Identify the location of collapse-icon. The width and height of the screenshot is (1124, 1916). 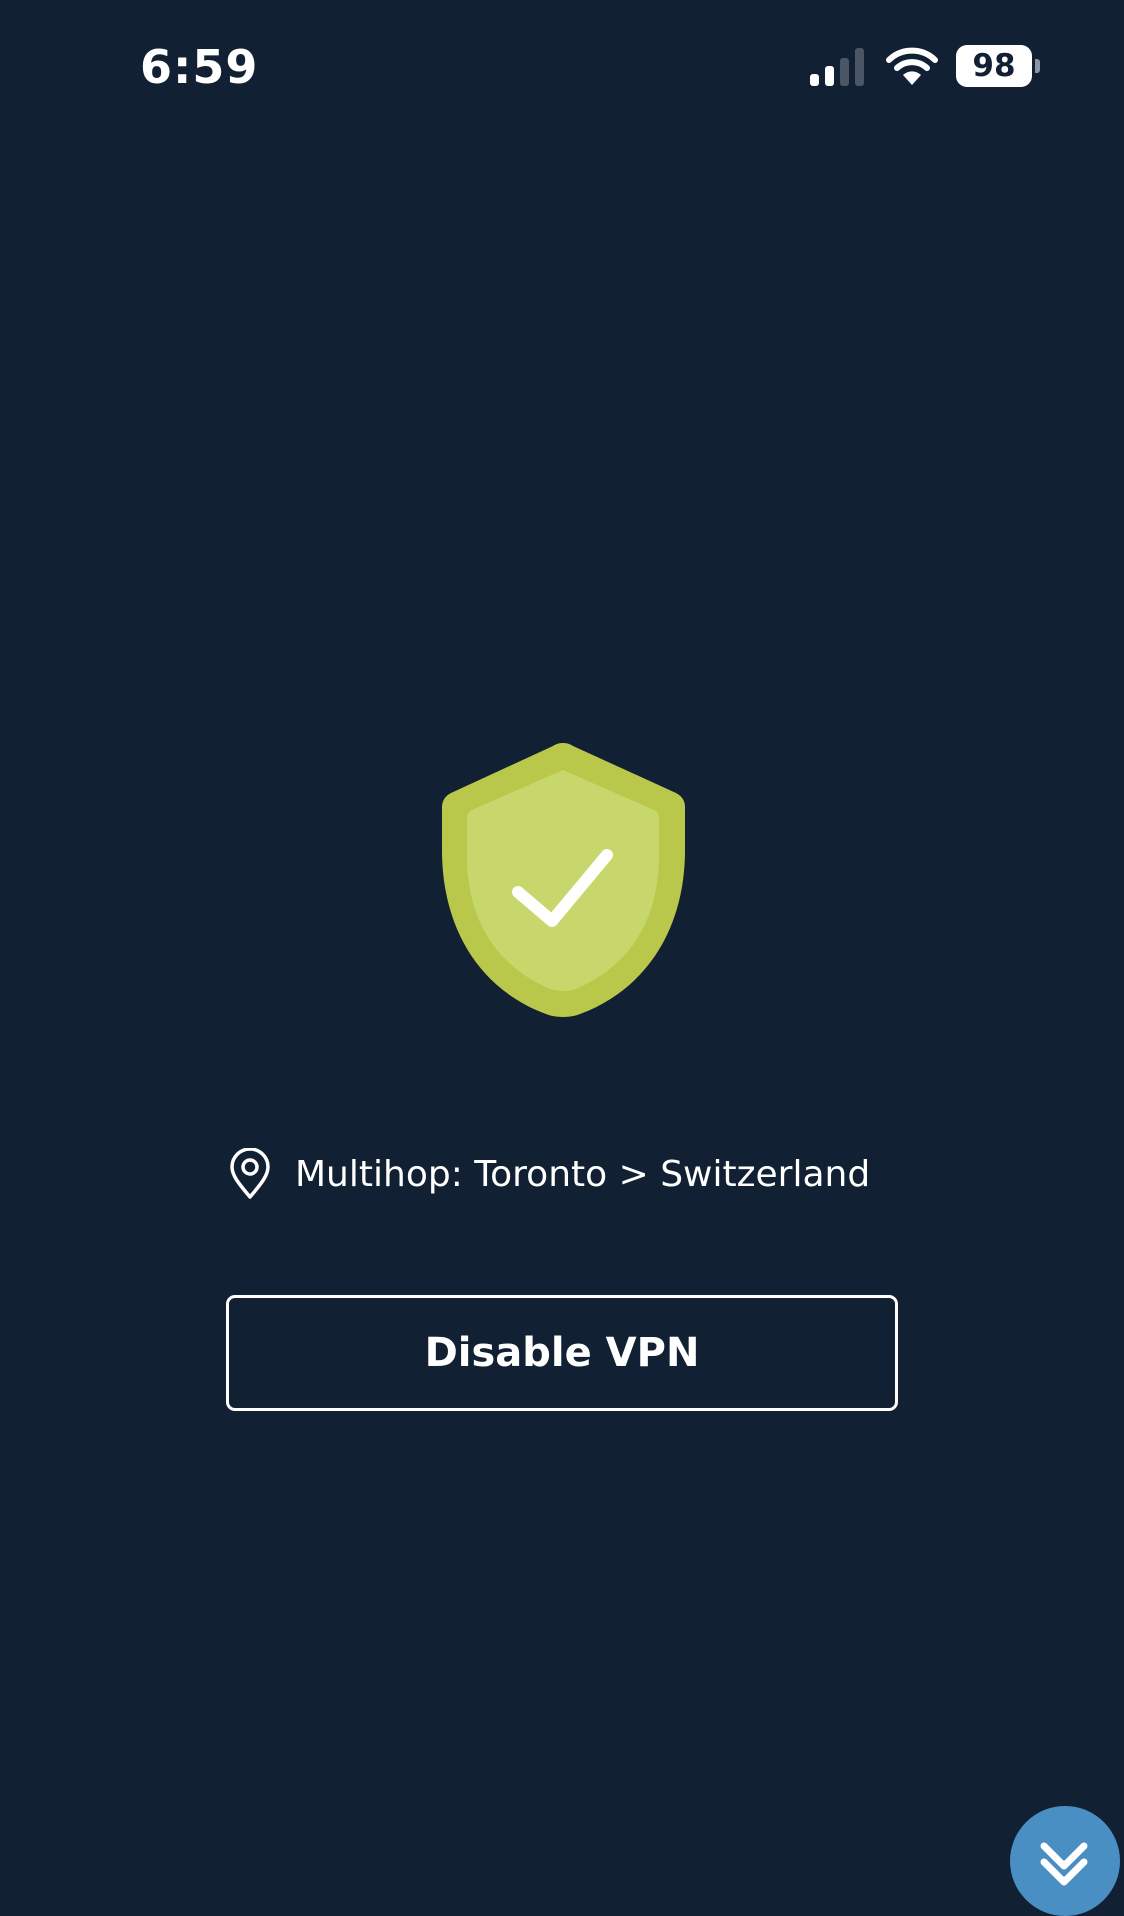
(1064, 1864).